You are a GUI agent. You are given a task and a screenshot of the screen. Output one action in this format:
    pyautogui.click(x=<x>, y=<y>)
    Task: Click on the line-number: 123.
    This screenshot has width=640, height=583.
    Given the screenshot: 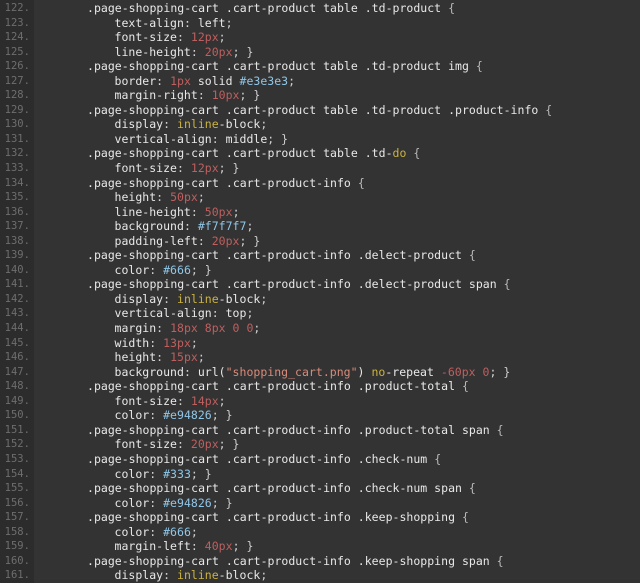 What is the action you would take?
    pyautogui.click(x=17, y=22)
    